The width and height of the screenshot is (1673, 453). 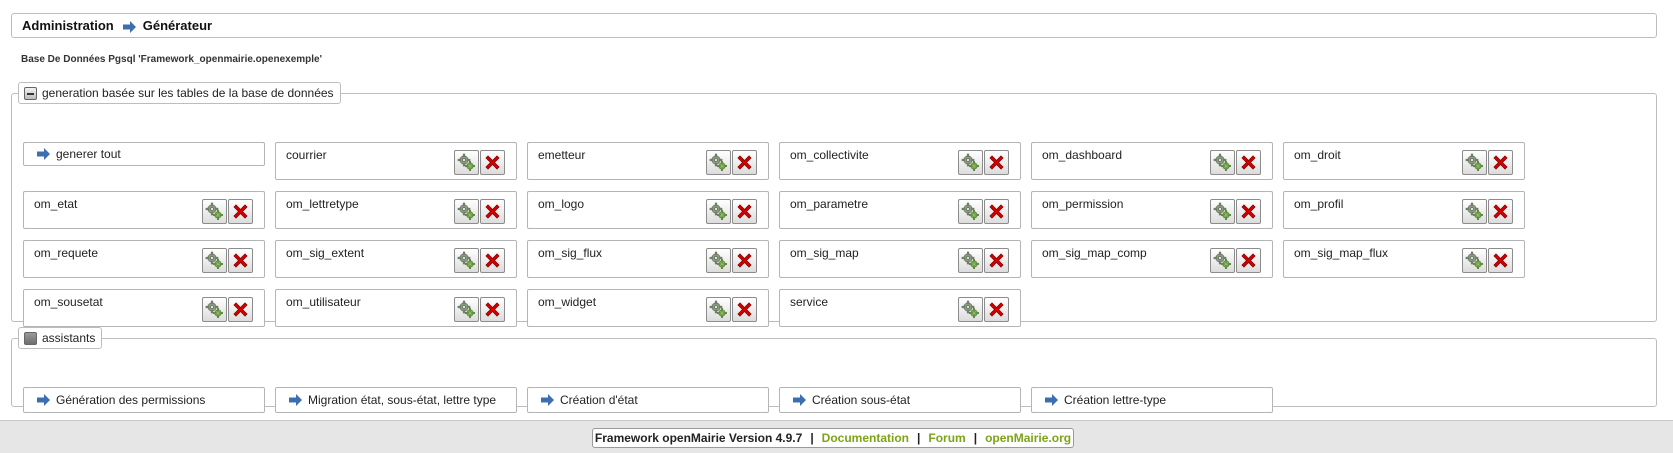 I want to click on table-item: om_sousetat, so click(x=144, y=308).